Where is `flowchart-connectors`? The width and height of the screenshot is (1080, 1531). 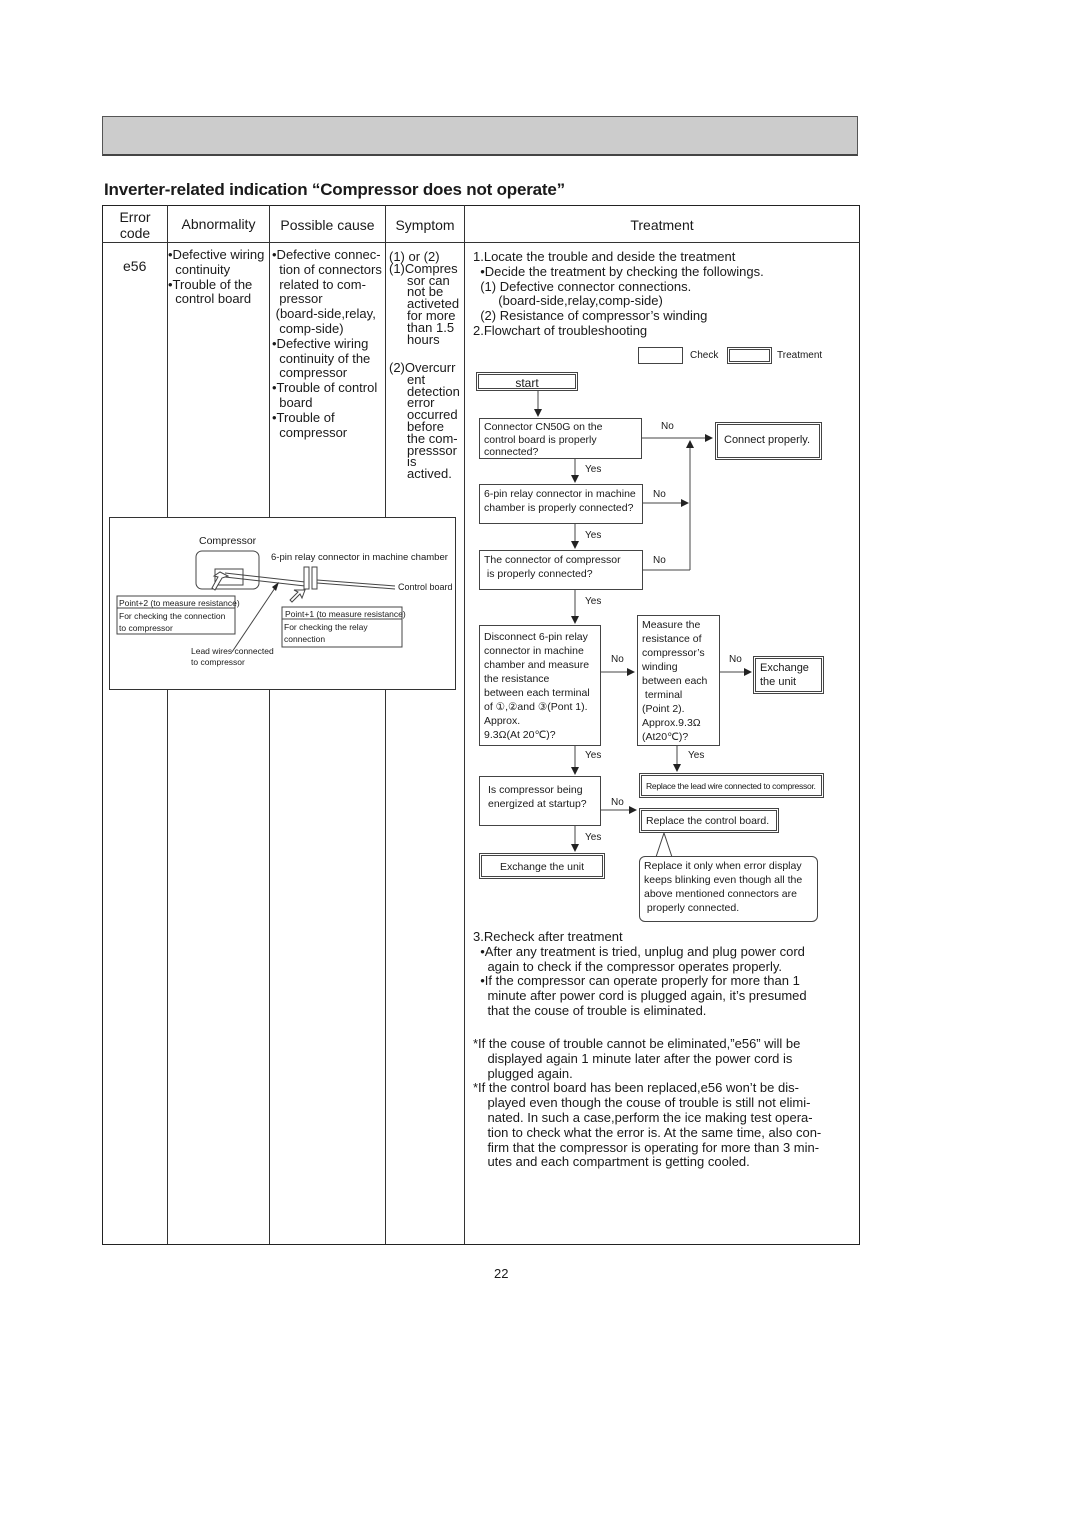 flowchart-connectors is located at coordinates (643, 624).